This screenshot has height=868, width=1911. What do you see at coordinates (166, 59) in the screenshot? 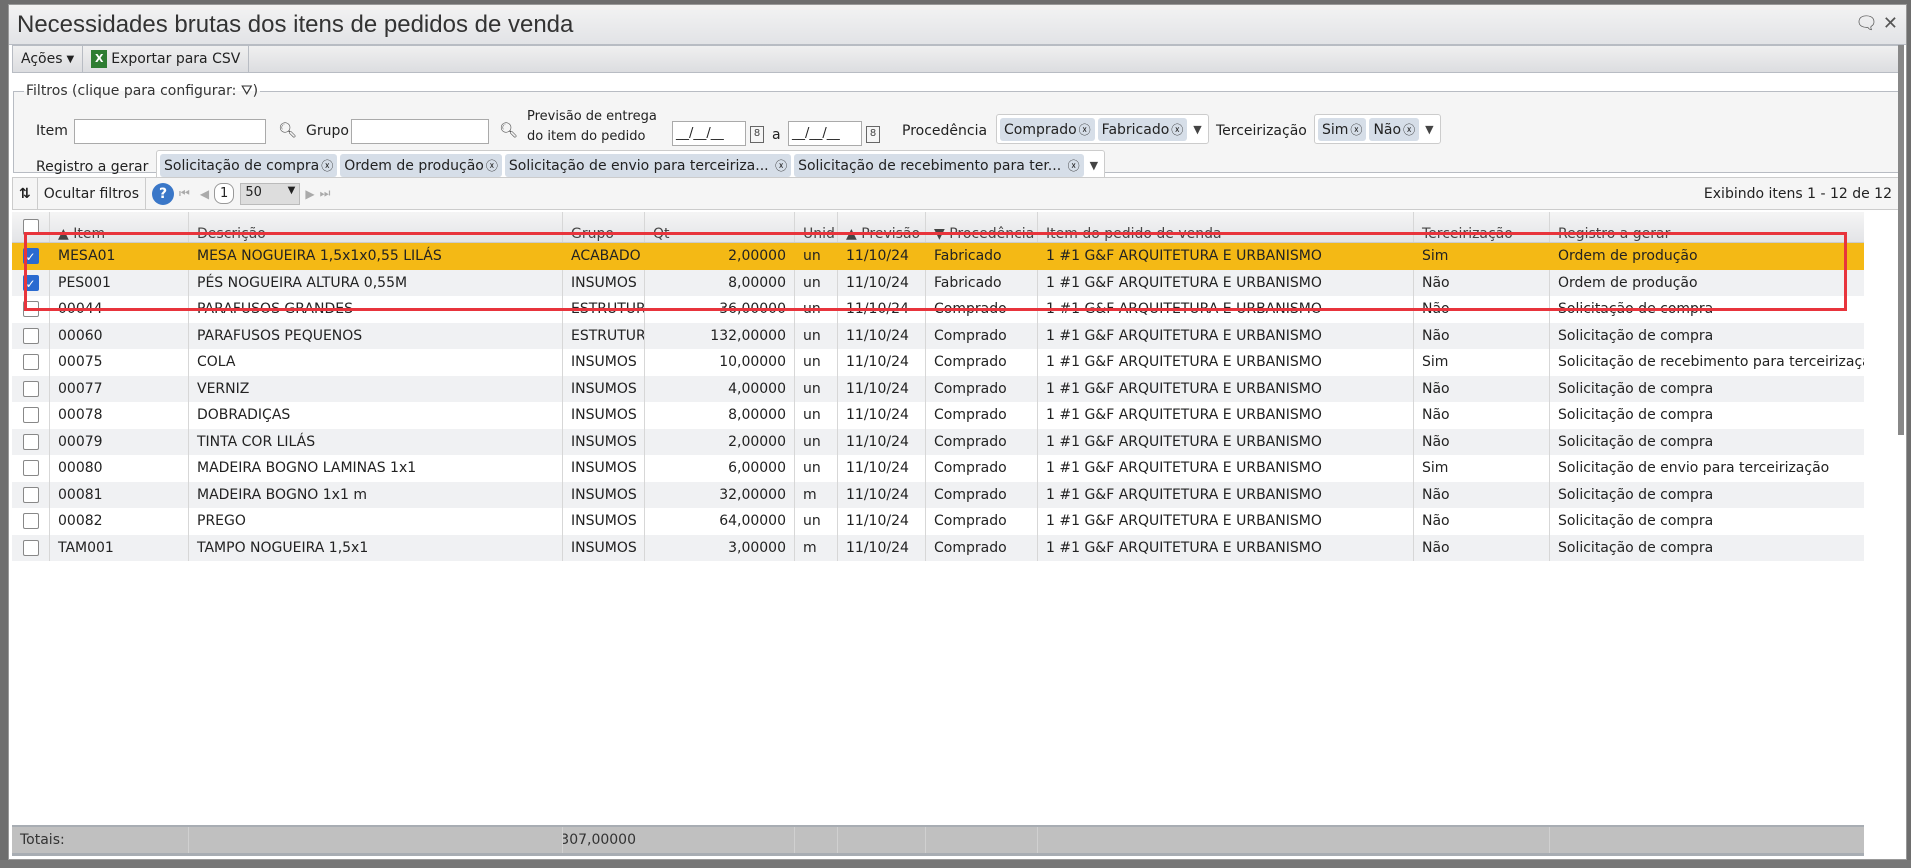
I see `export-csv-button: X Exportar para CSV` at bounding box center [166, 59].